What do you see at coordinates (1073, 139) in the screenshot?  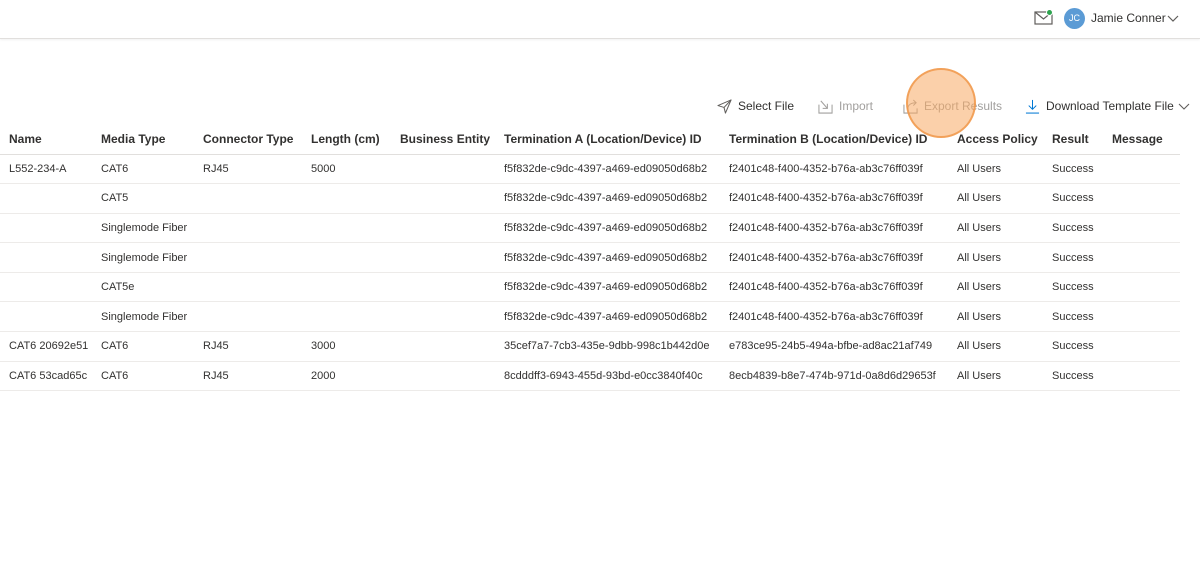 I see `column-header-result: Result` at bounding box center [1073, 139].